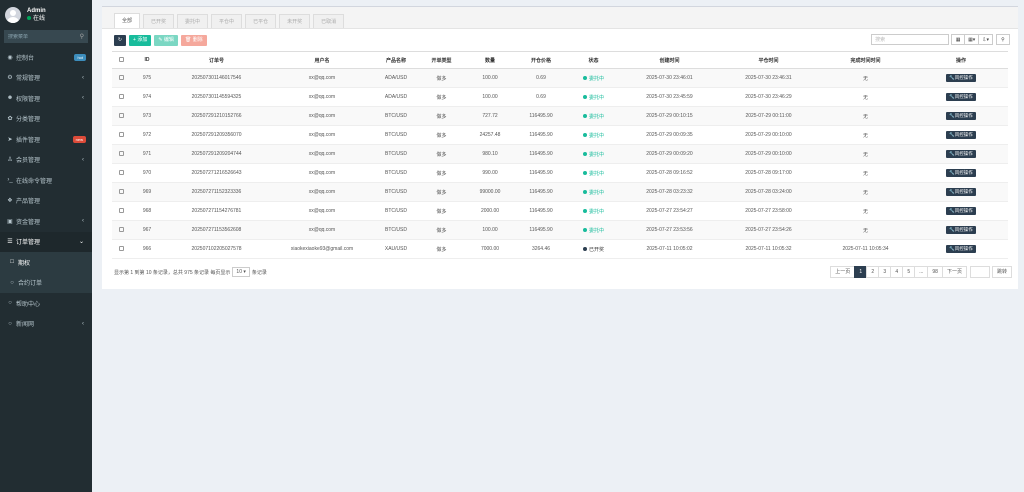 The image size is (1024, 492). What do you see at coordinates (322, 97) in the screenshot?
I see `row-username: xx@qq.com` at bounding box center [322, 97].